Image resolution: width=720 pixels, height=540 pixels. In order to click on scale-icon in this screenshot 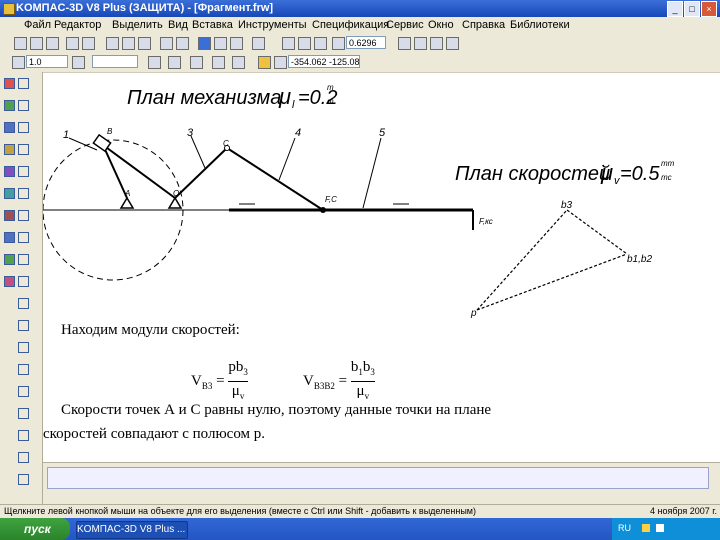, I will do `click(23, 435)`.